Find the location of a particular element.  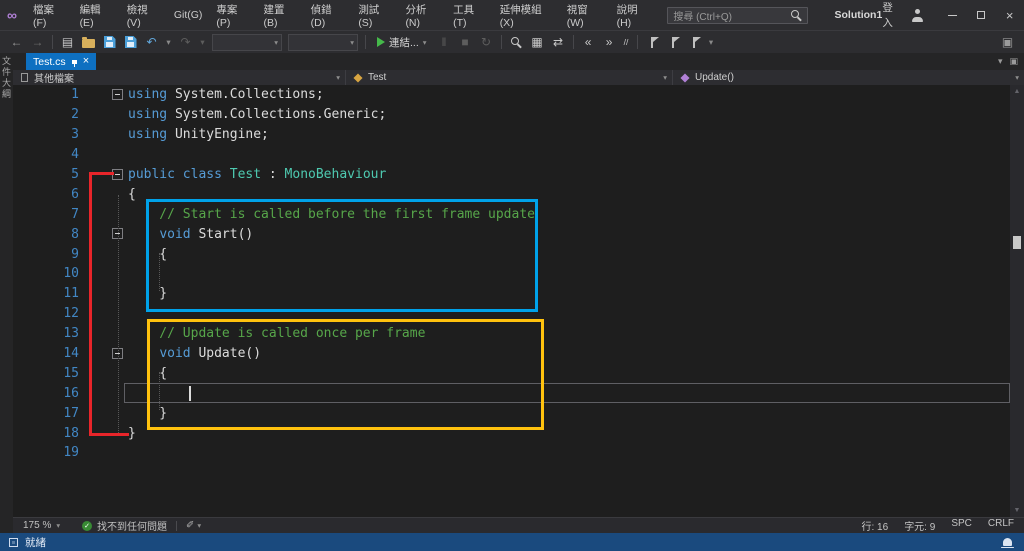

side-panel-strip: 文件大綱 is located at coordinates (6, 293).